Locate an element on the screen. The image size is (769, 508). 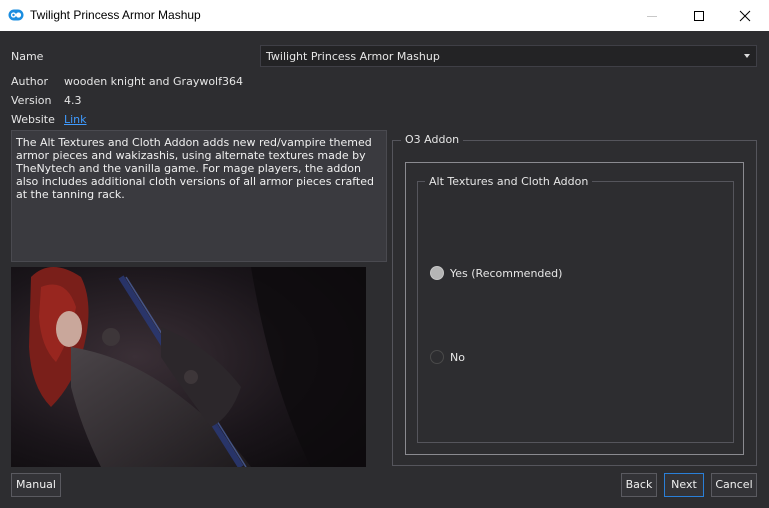
window-title: Twilight Princess Armor Mashup is located at coordinates (115, 15).